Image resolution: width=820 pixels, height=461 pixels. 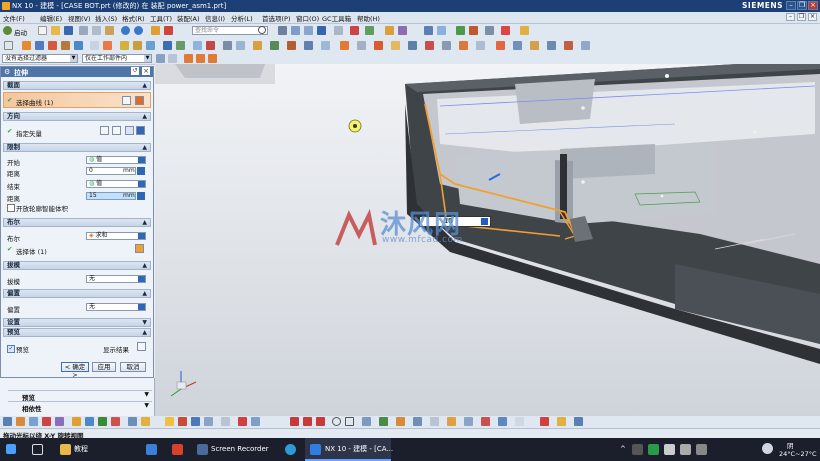 What do you see at coordinates (585, 45) in the screenshot?
I see `tube-icon` at bounding box center [585, 45].